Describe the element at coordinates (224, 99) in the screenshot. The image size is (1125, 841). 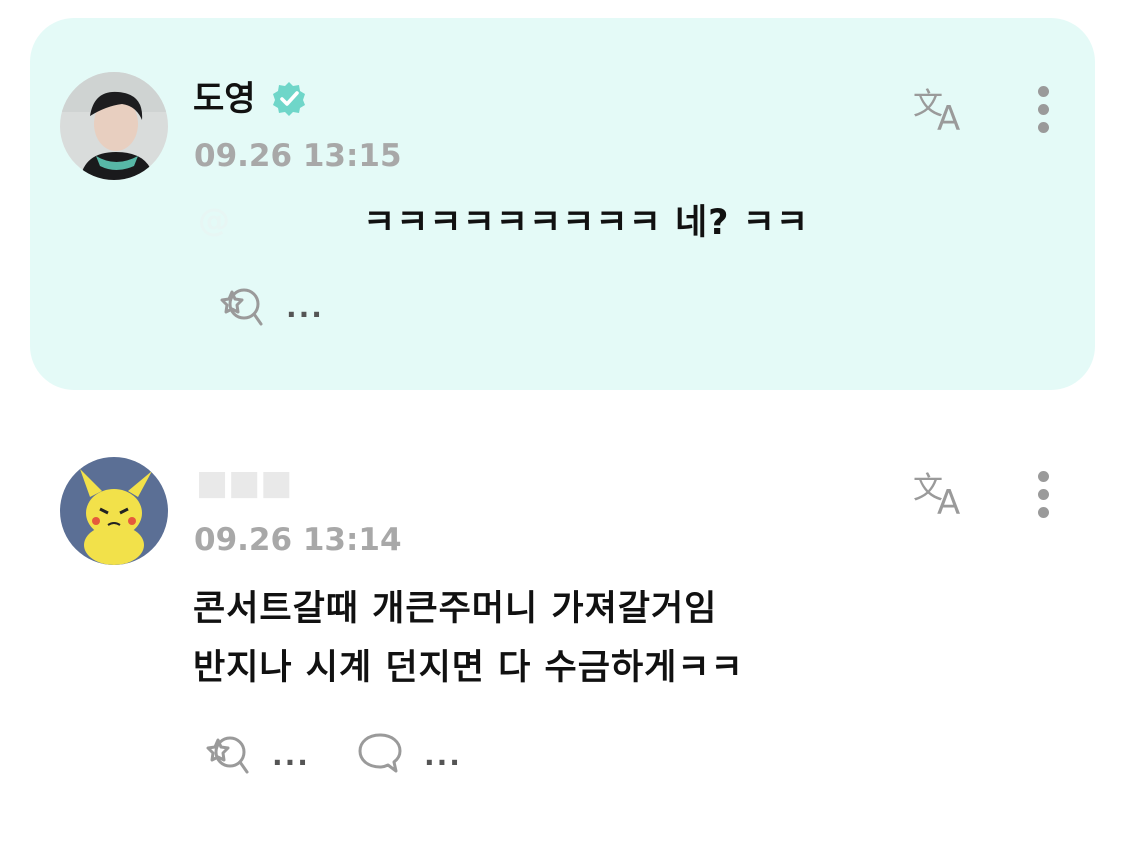
I see `artist-name: 도영` at that location.